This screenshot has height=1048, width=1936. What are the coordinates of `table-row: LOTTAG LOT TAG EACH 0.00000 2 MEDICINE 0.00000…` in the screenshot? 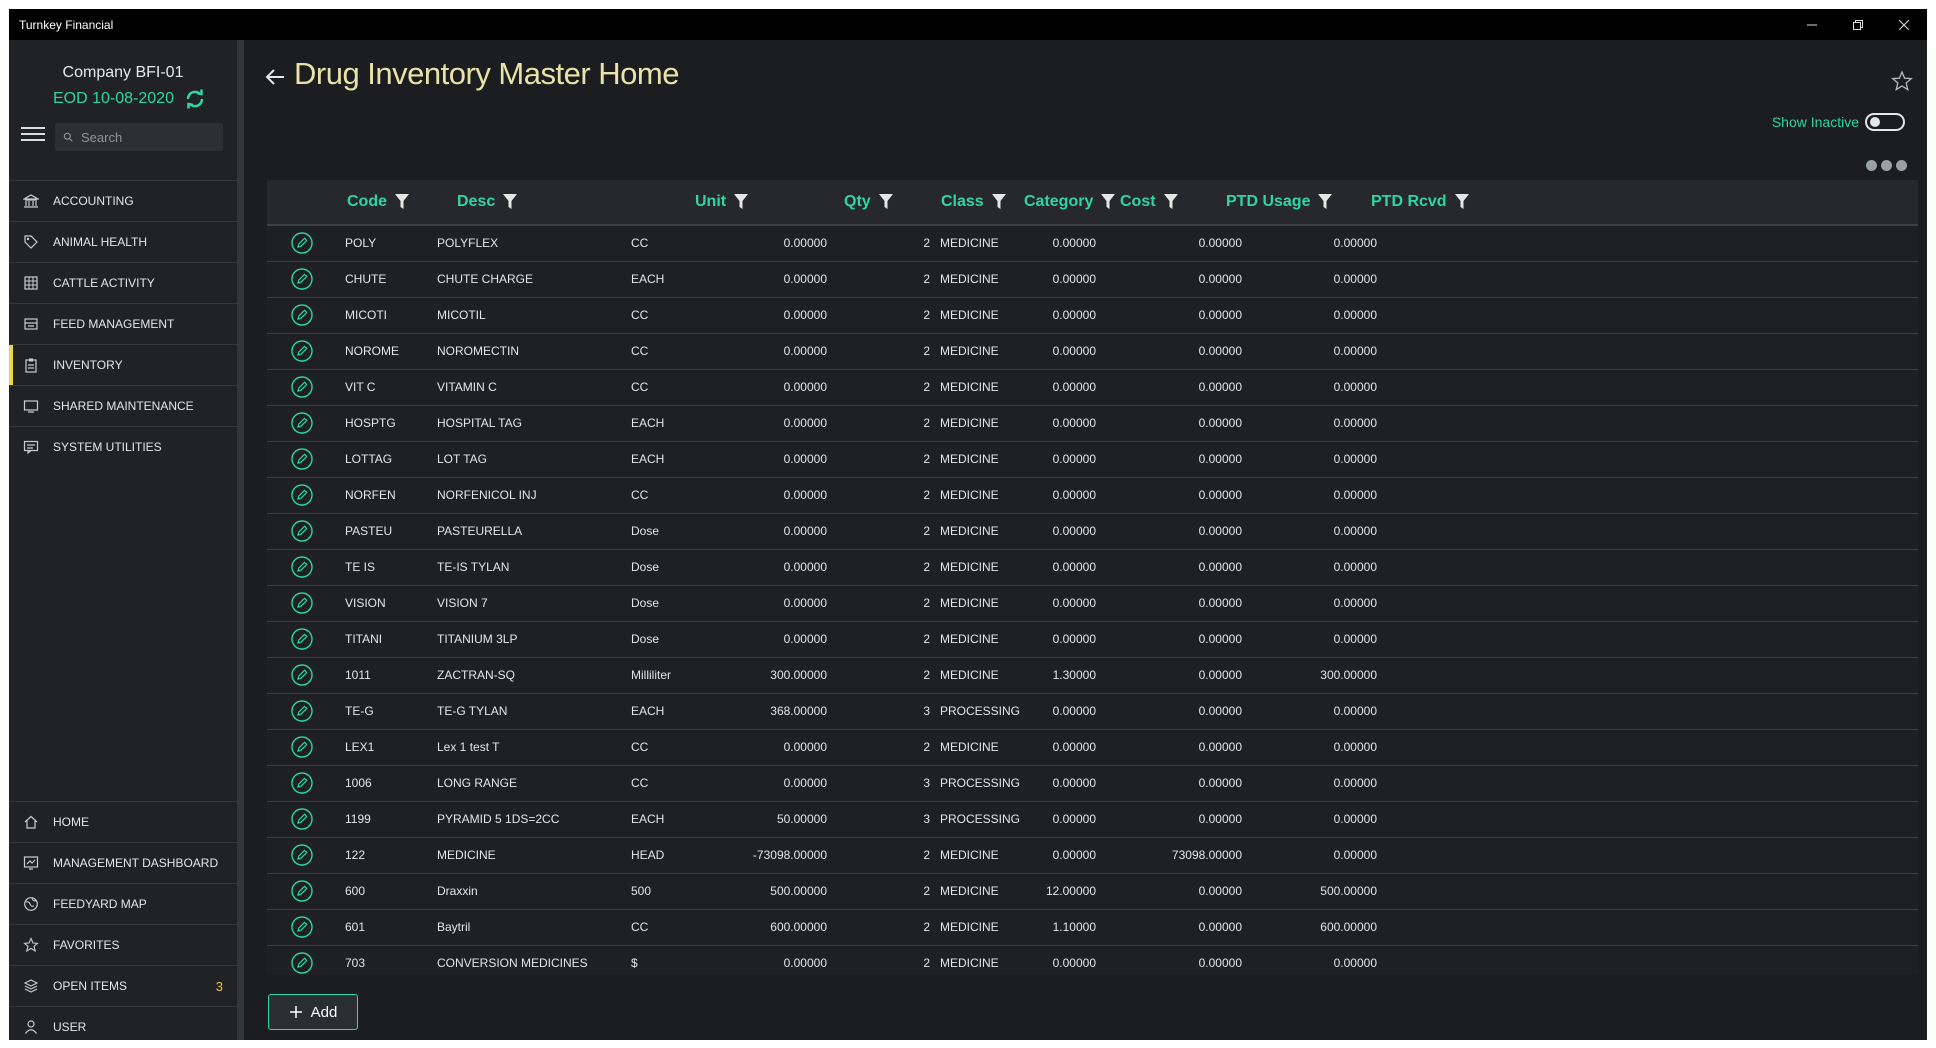 It's located at (1092, 460).